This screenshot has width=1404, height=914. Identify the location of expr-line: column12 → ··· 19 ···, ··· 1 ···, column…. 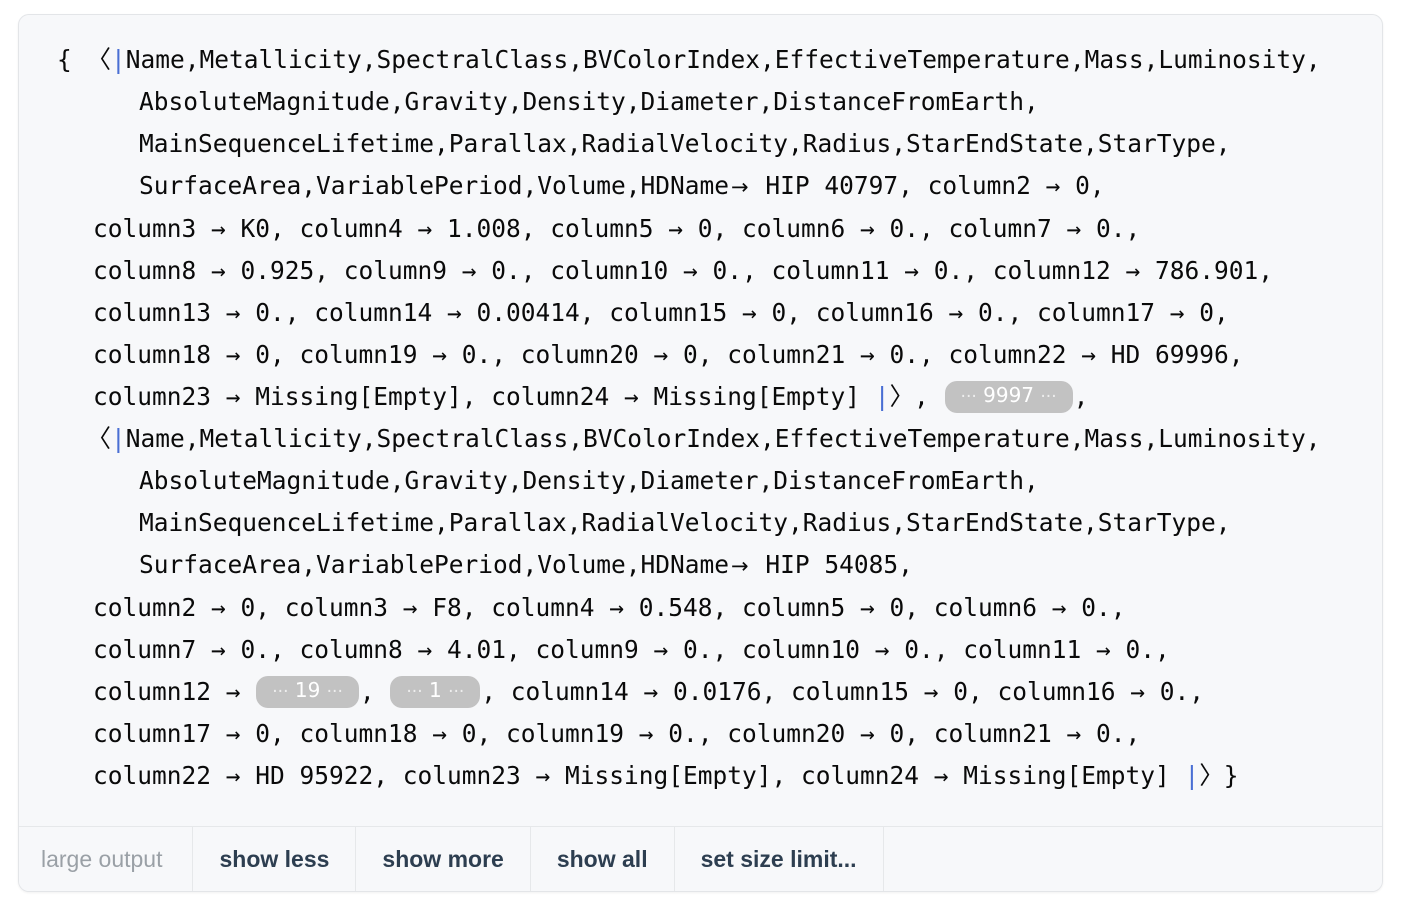
(700, 692).